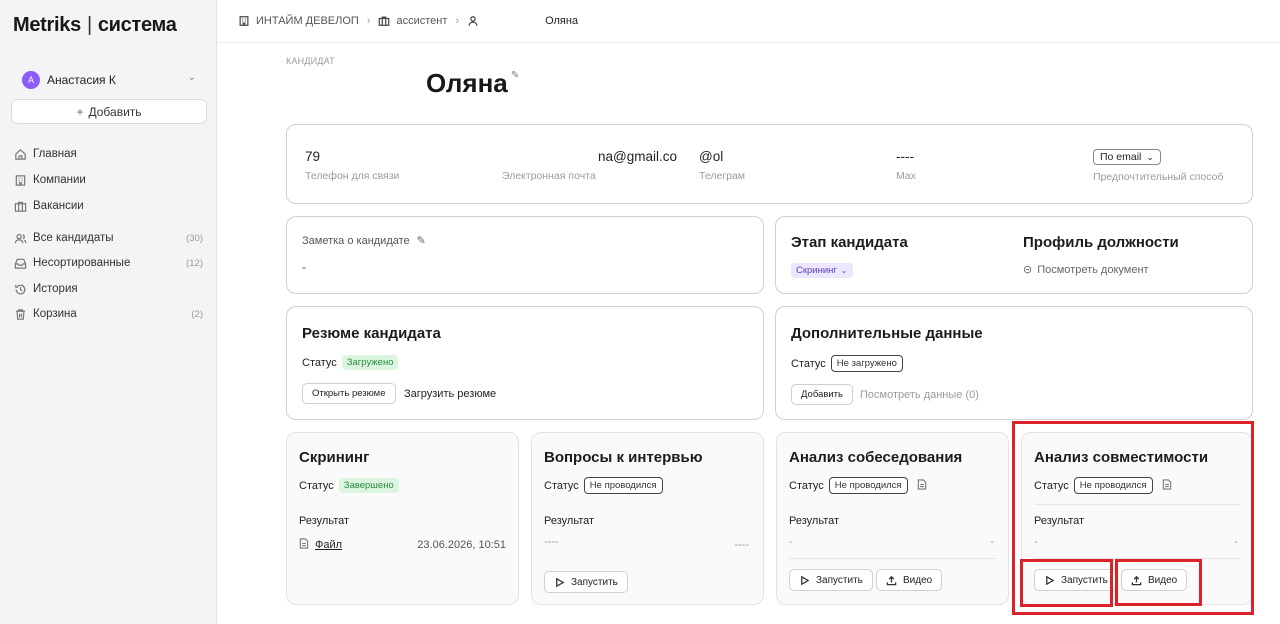 The image size is (1280, 624). I want to click on result-value: ----, so click(551, 542).